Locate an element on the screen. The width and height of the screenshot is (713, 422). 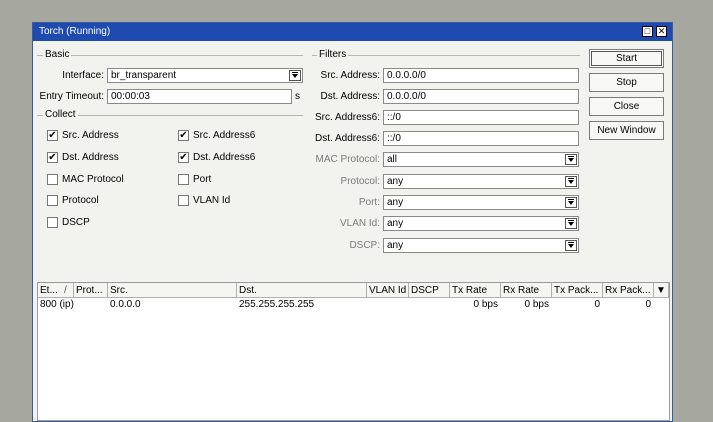
entry-timeout-label: Entry Timeout: is located at coordinates (71, 96).